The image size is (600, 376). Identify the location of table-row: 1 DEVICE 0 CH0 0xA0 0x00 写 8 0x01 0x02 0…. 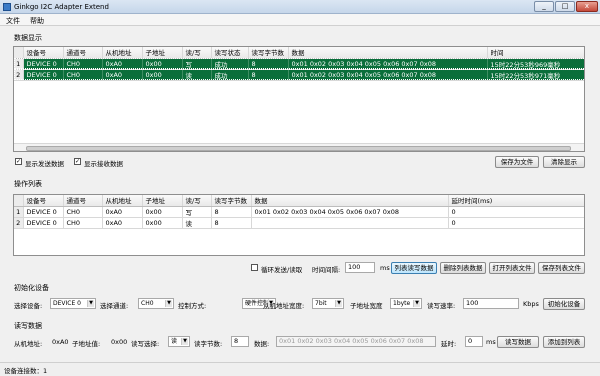
(299, 212).